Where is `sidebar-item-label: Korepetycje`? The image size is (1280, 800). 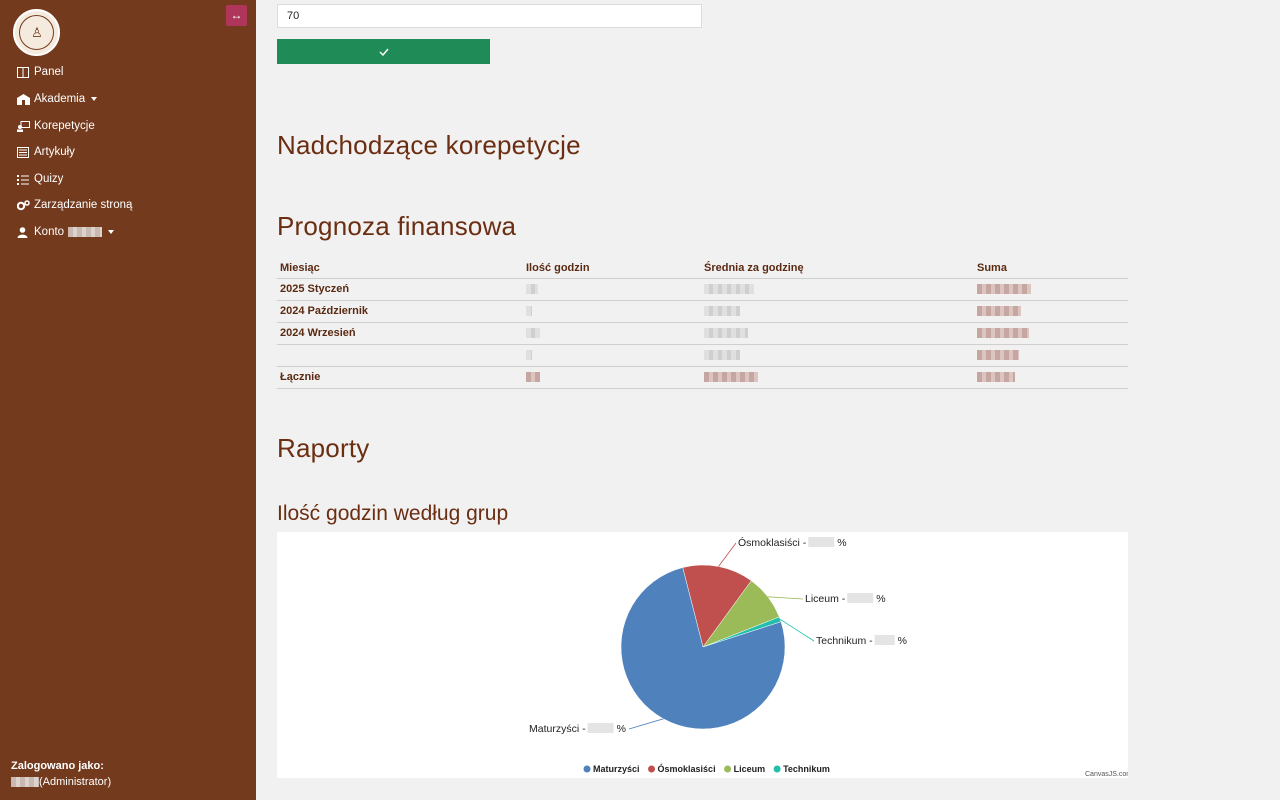
sidebar-item-label: Korepetycje is located at coordinates (64, 126).